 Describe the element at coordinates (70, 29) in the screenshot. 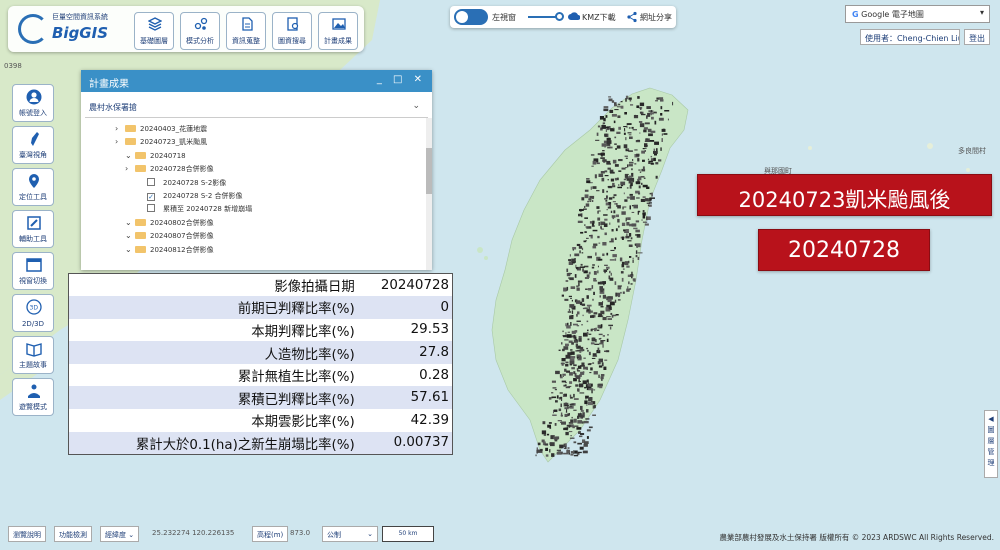

I see `biggis-logo: 巨量空間資訊系統 BigGIS` at that location.